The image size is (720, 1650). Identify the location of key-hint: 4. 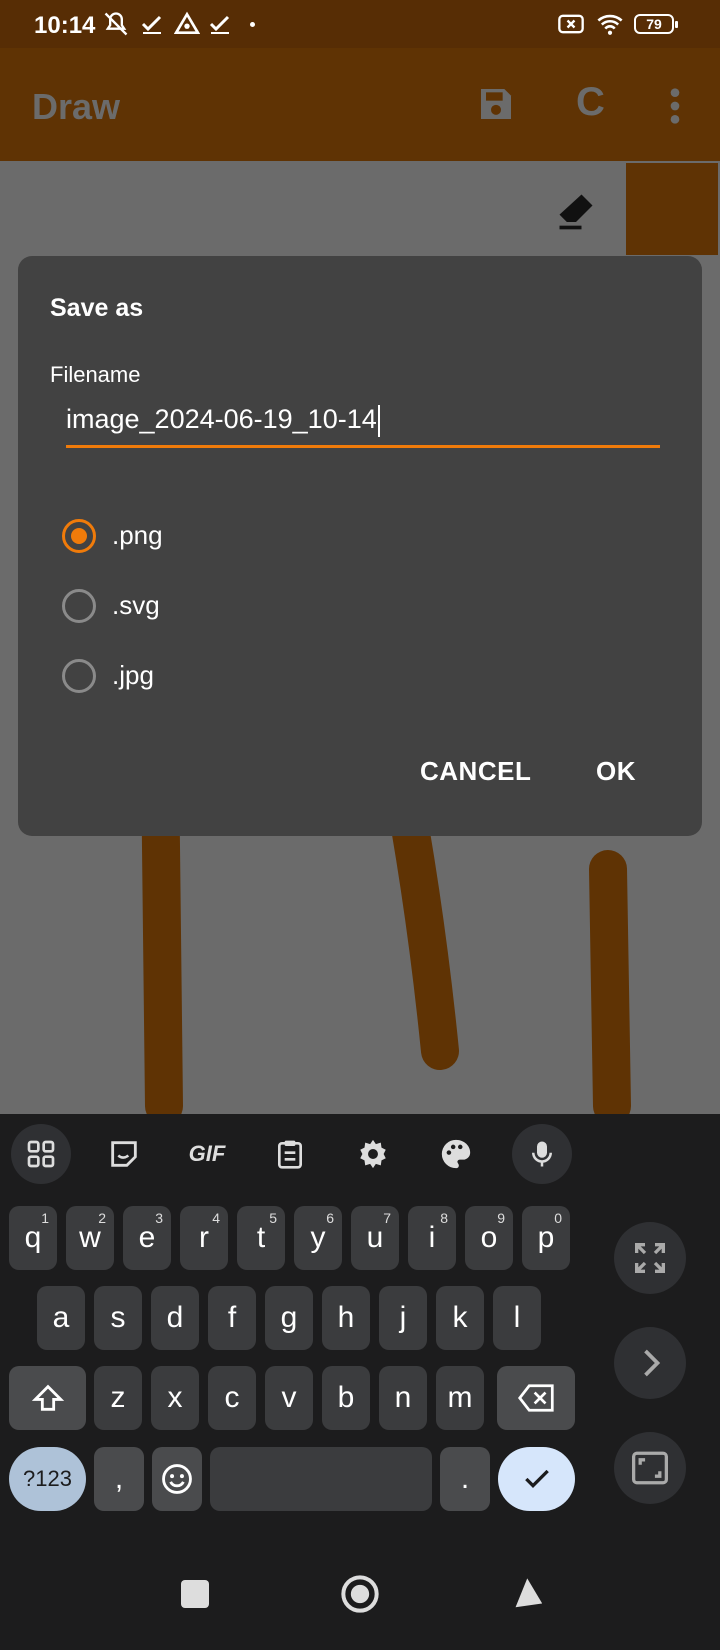
(216, 1218).